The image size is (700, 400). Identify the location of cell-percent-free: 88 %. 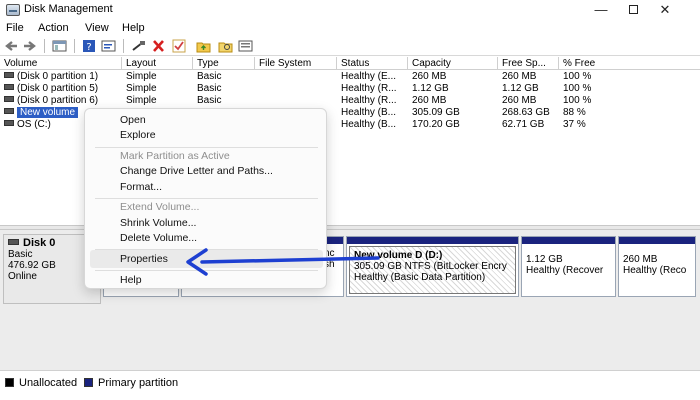
(574, 112).